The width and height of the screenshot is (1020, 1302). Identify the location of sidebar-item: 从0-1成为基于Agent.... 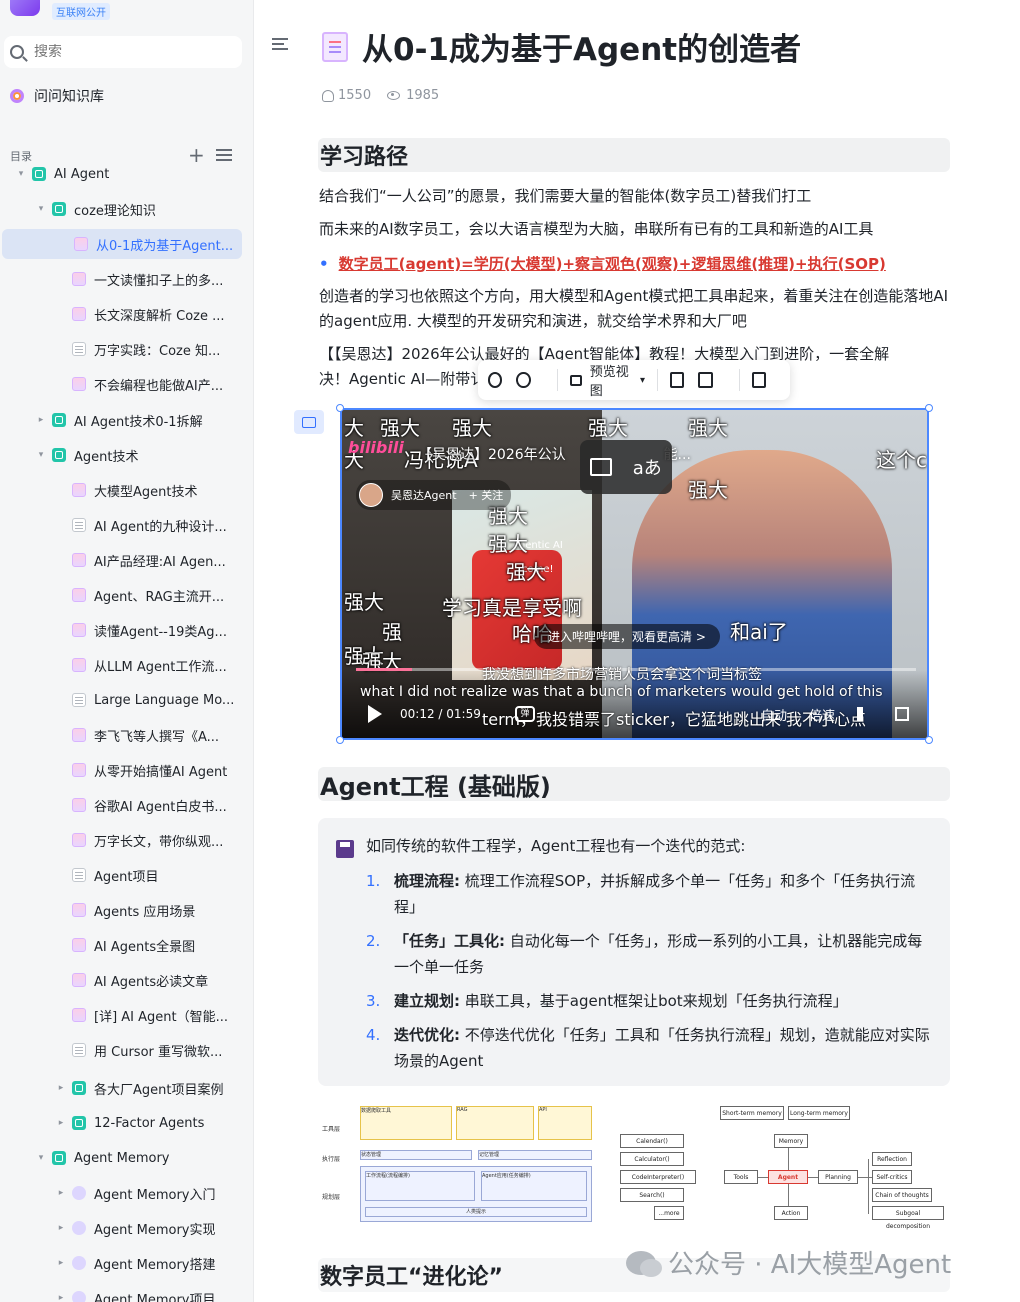
(122, 244).